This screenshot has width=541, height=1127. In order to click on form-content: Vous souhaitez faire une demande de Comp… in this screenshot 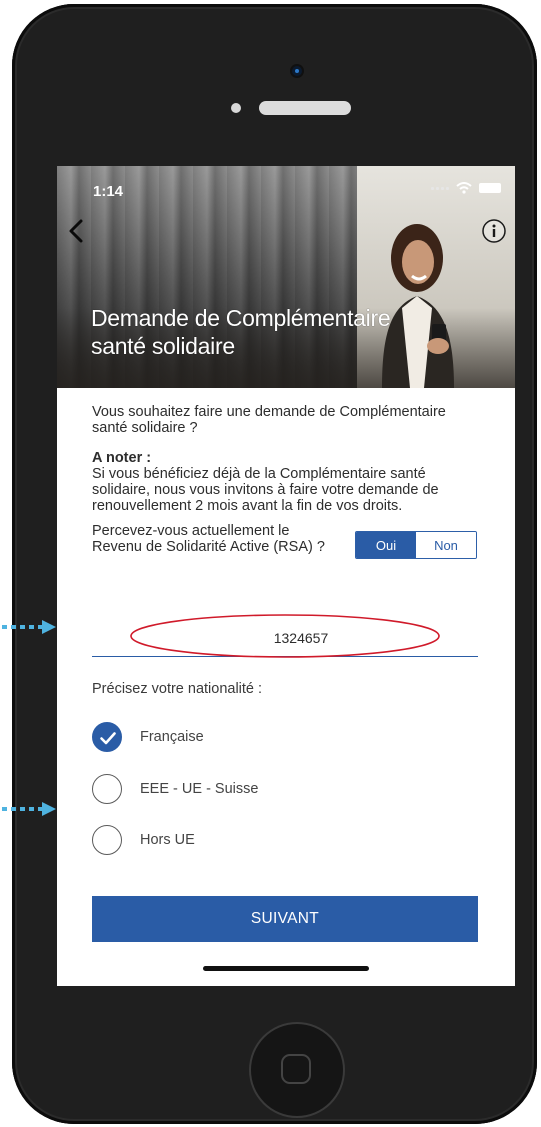, I will do `click(286, 486)`.